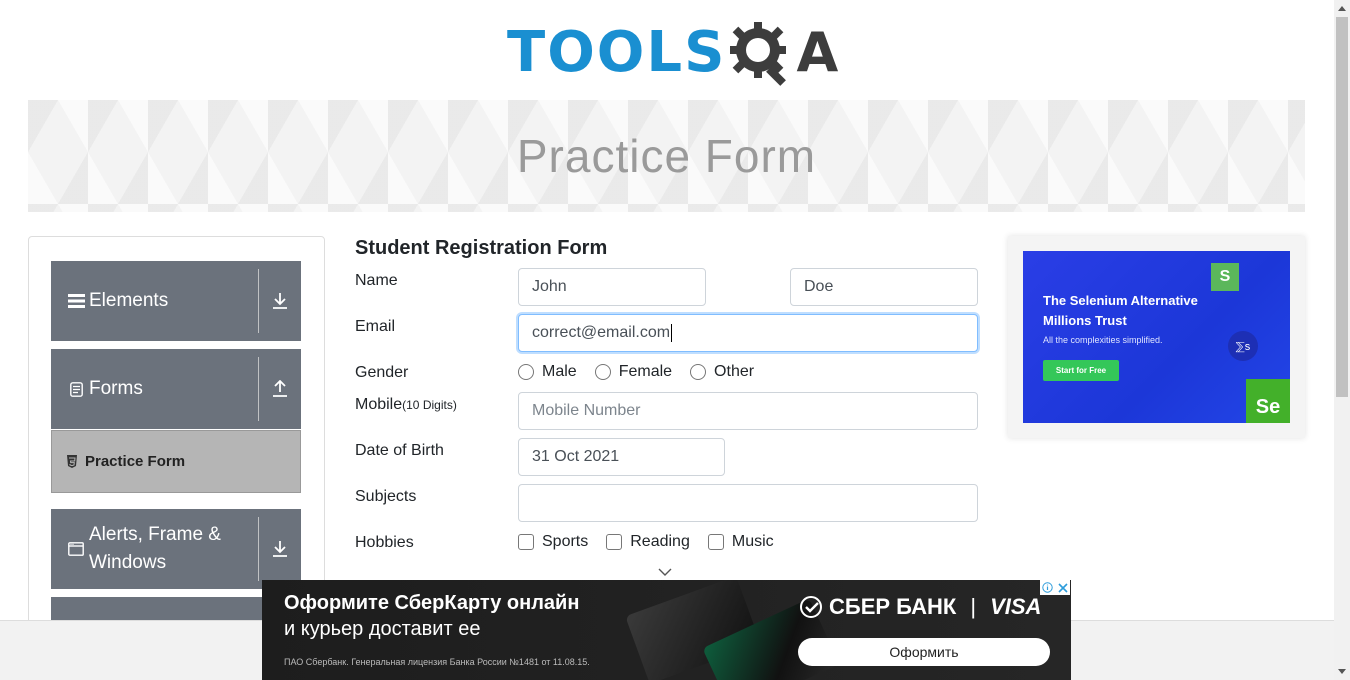 This screenshot has width=1350, height=680. I want to click on sidebar-group-forms: Forms, so click(176, 389).